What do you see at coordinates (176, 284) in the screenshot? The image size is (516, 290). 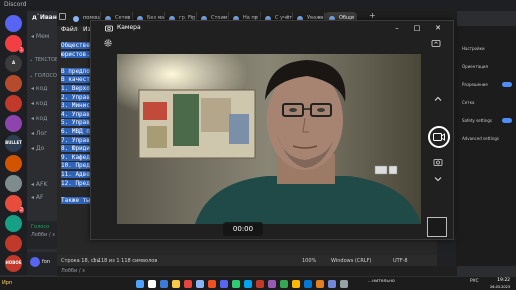 I see `file-explorer-icon` at bounding box center [176, 284].